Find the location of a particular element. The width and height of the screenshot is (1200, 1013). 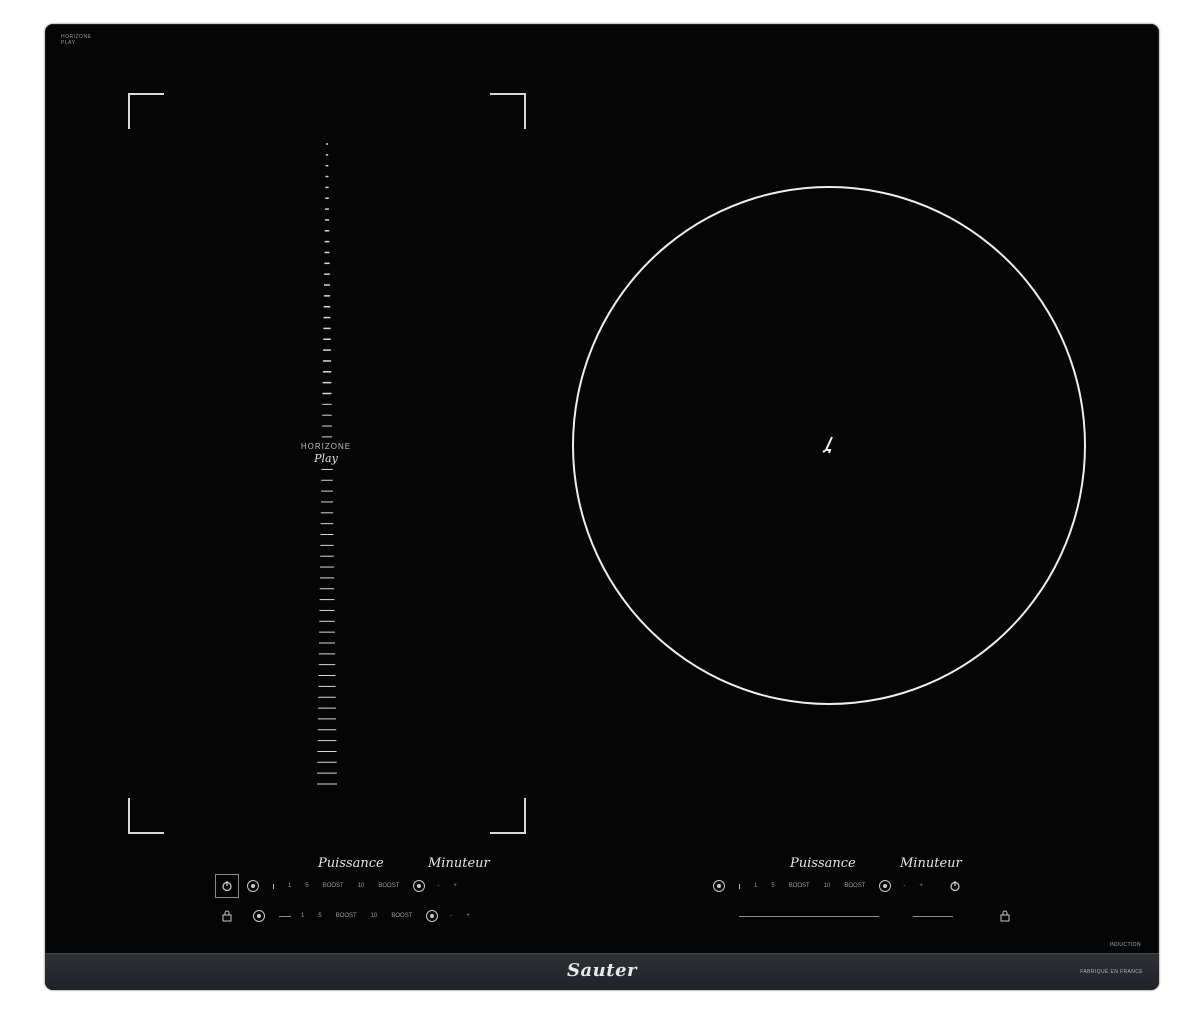

left-control-row-2: 1 5 BOOST 10 BOOST - + is located at coordinates (349, 916).